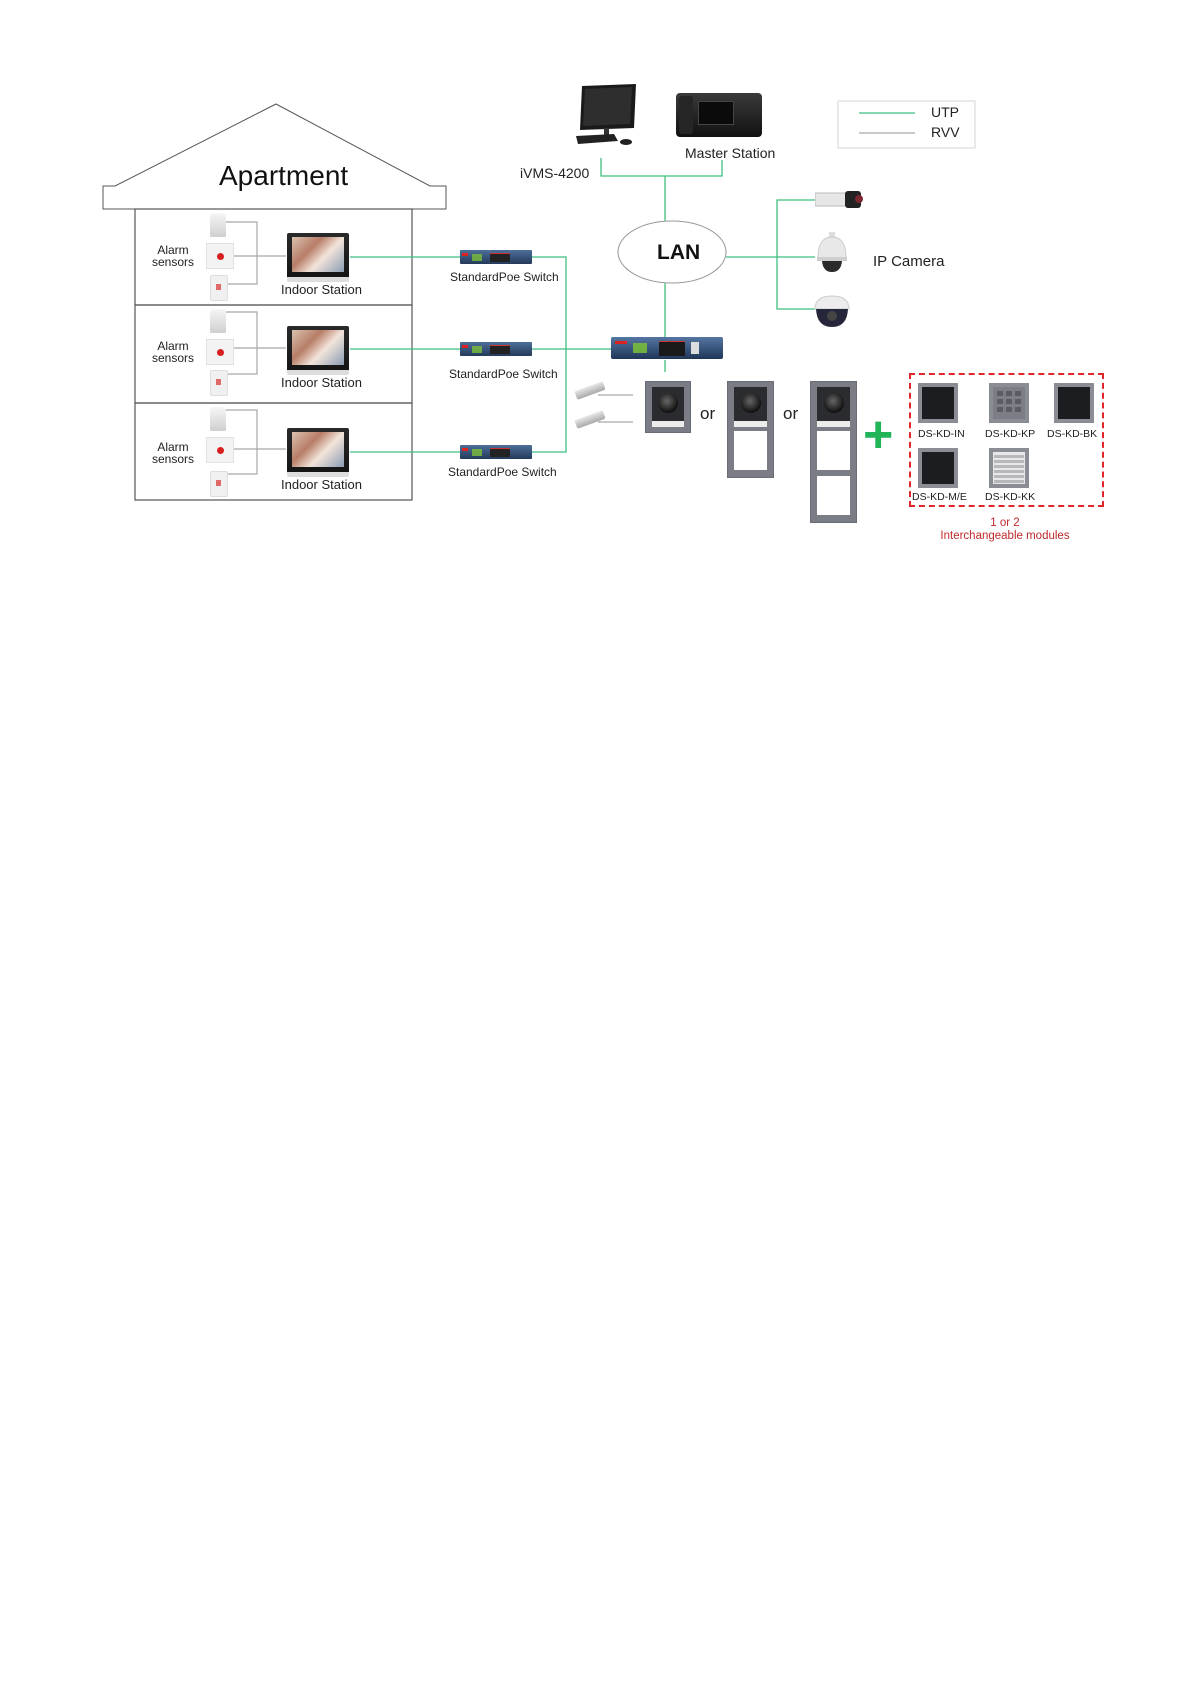 This screenshot has width=1190, height=1684. Describe the element at coordinates (909, 261) in the screenshot. I see `ip-camera-label: IP Camera` at that location.